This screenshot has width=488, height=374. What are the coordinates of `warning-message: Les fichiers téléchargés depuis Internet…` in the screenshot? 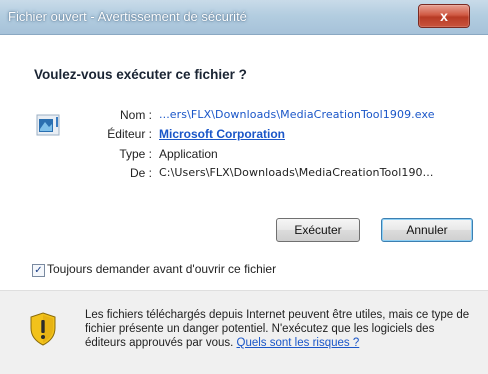 It's located at (280, 329).